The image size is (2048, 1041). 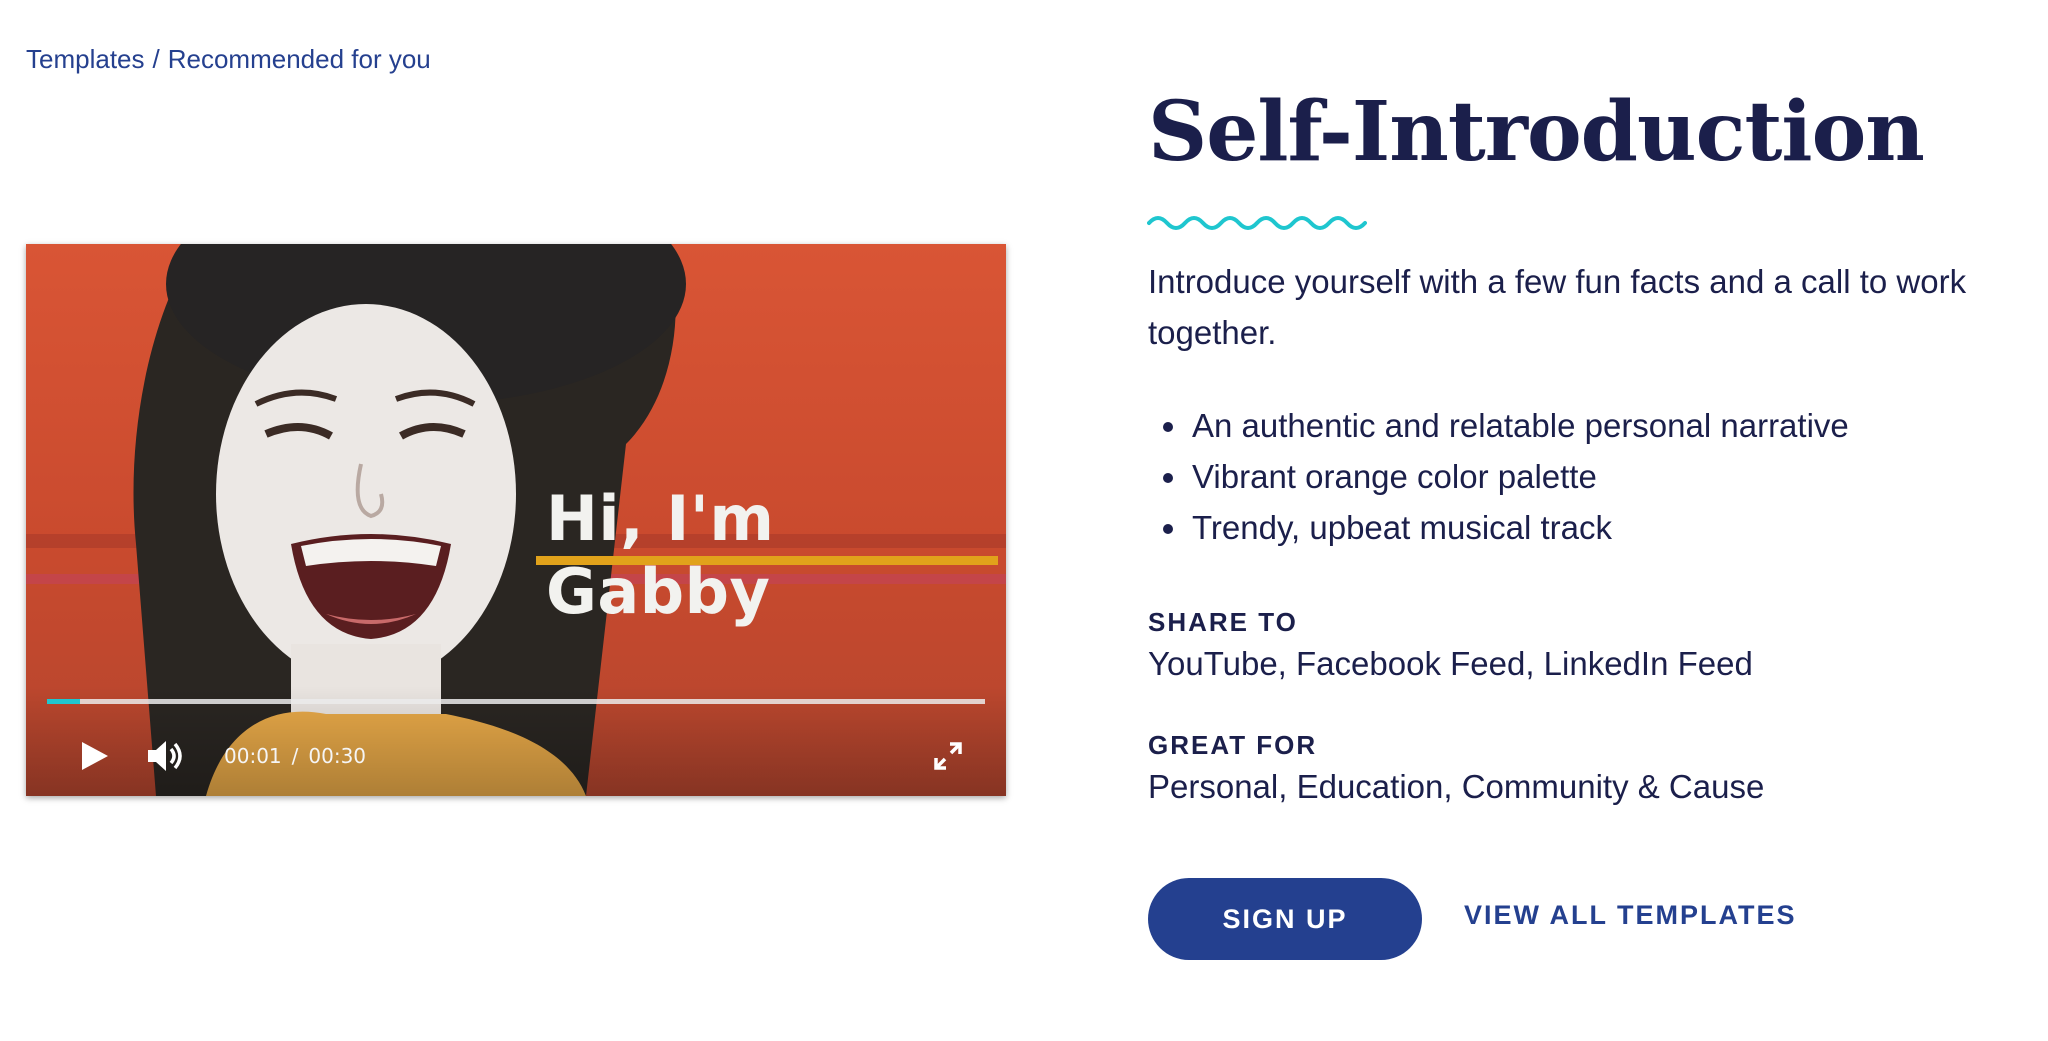 I want to click on fullscreen-icon, so click(x=948, y=756).